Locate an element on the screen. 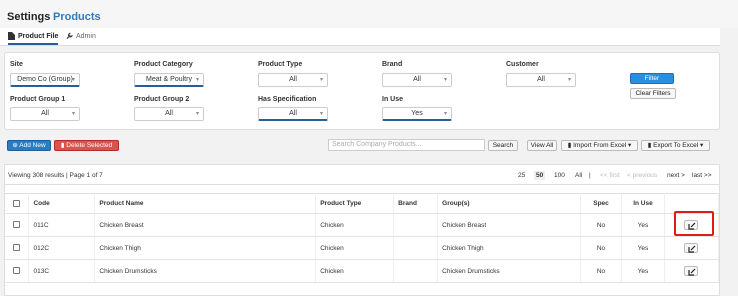 The height and width of the screenshot is (296, 738). product-group-2-select: All ▾ is located at coordinates (169, 114).